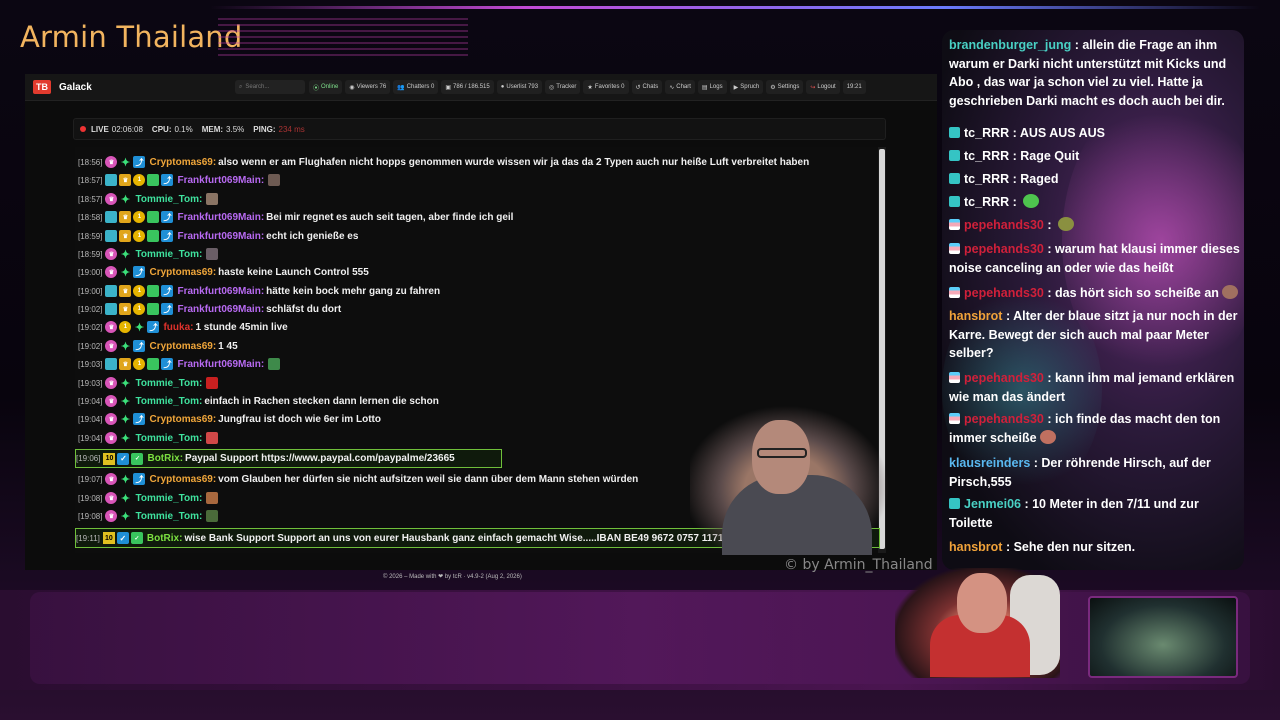  I want to click on nav-button-label: Favorites 0, so click(609, 87).